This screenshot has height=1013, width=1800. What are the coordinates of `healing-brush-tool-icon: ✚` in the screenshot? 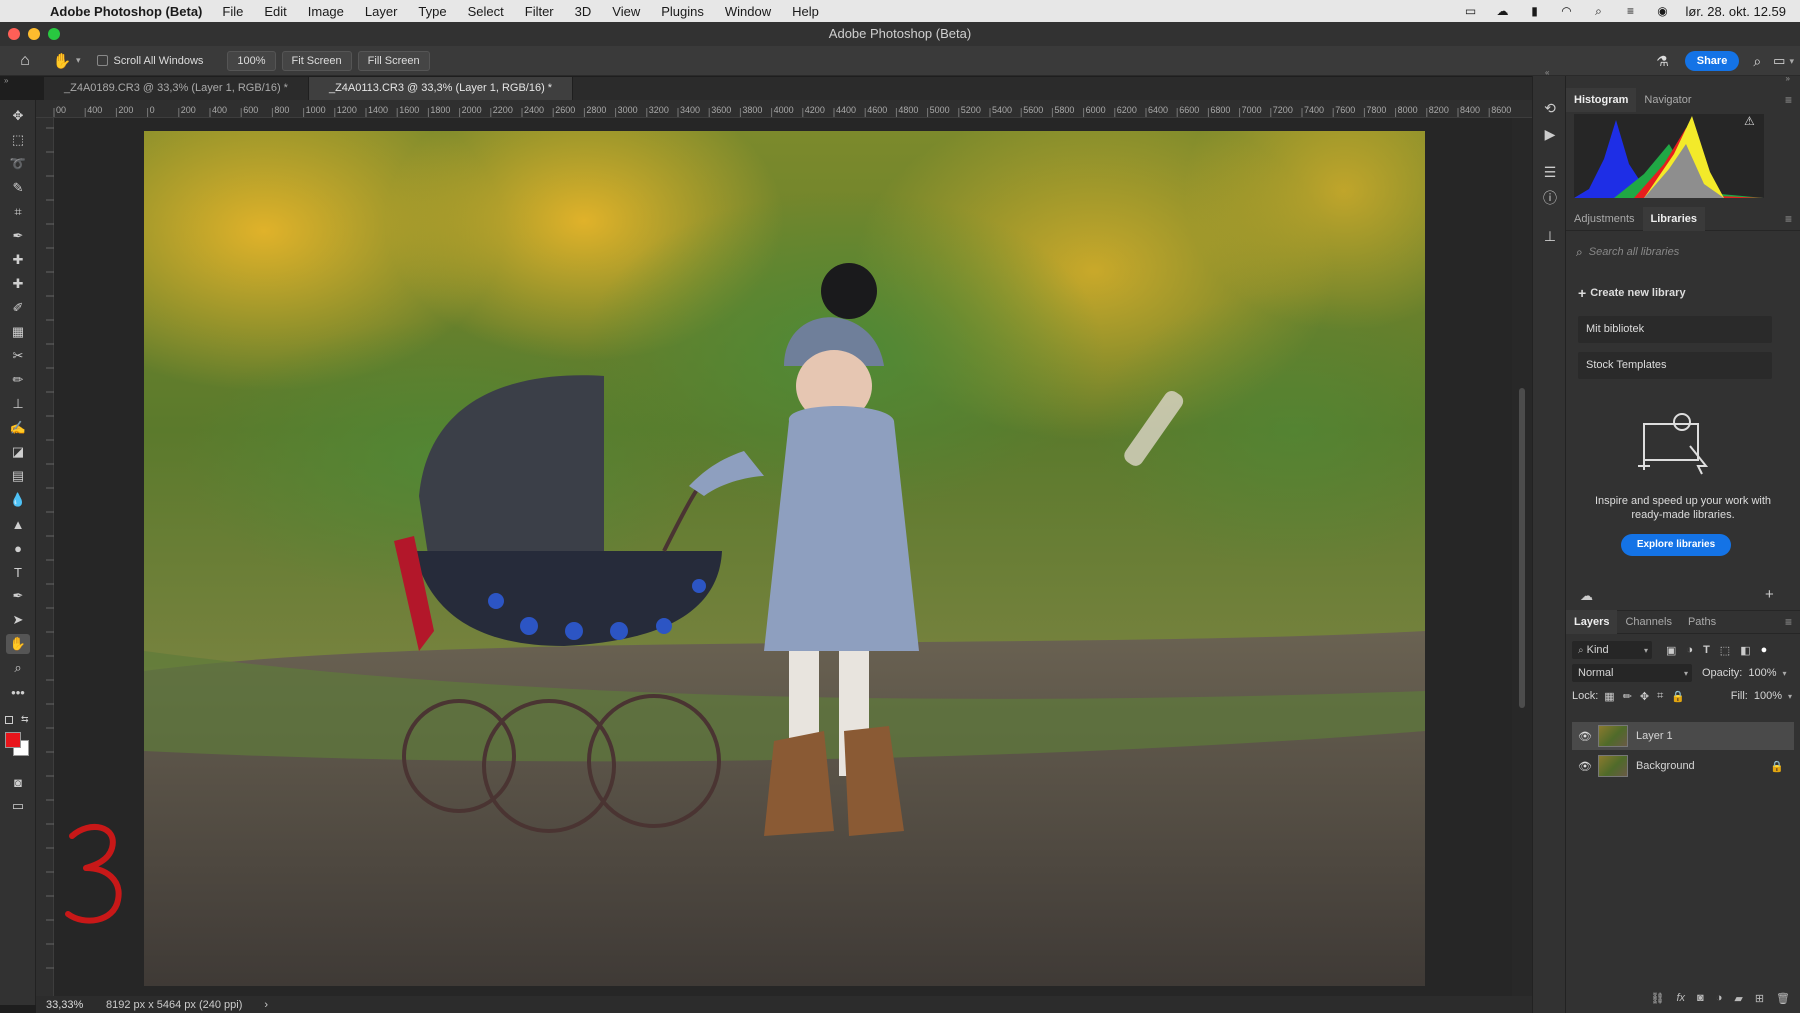 It's located at (18, 284).